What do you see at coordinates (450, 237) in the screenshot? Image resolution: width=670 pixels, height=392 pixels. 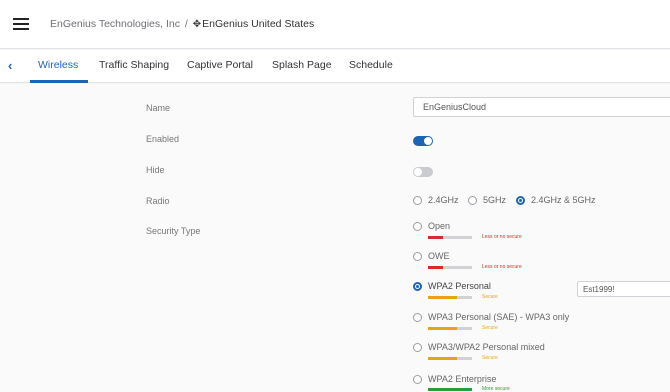 I see `security-open-meter` at bounding box center [450, 237].